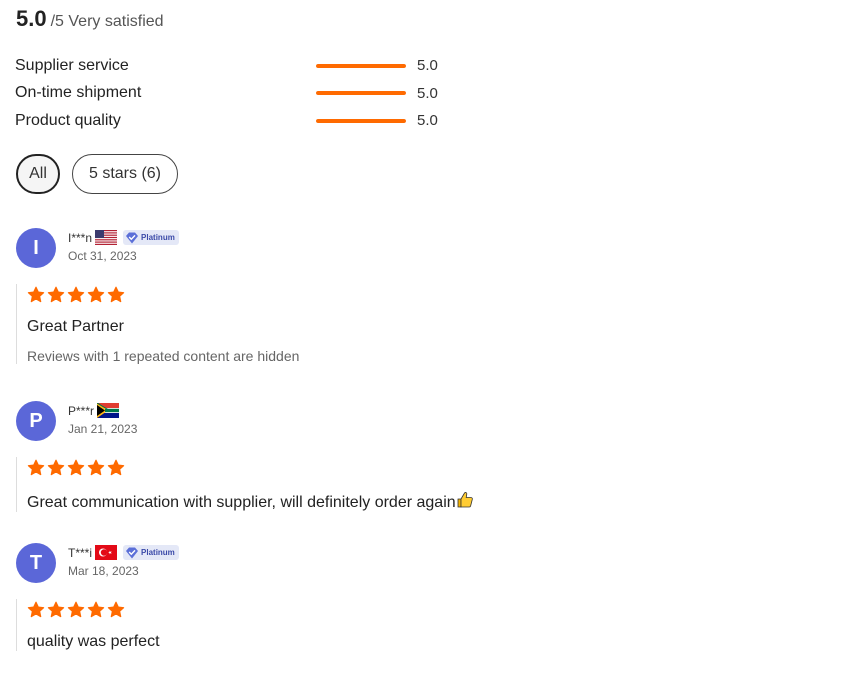 This screenshot has height=678, width=863. I want to click on overall-score: 5.0, so click(31, 18).